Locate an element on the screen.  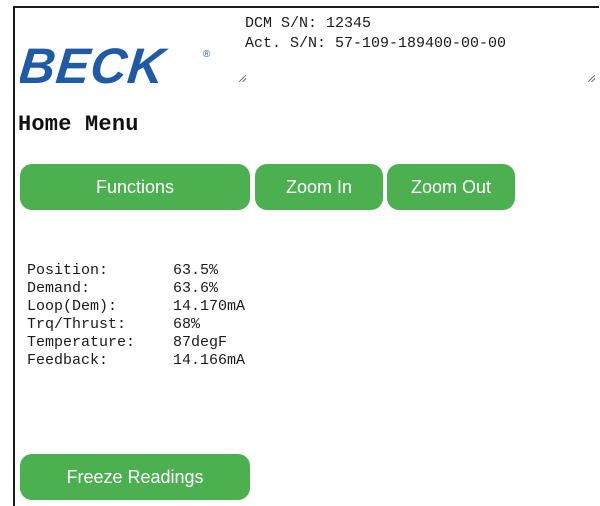
zoom-out-button: Zoom Out is located at coordinates (451, 187).